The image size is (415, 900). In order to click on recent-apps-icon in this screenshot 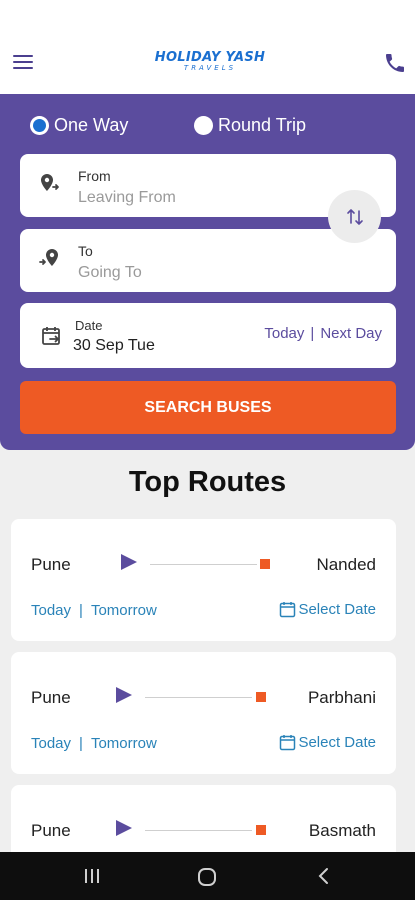, I will do `click(94, 877)`.